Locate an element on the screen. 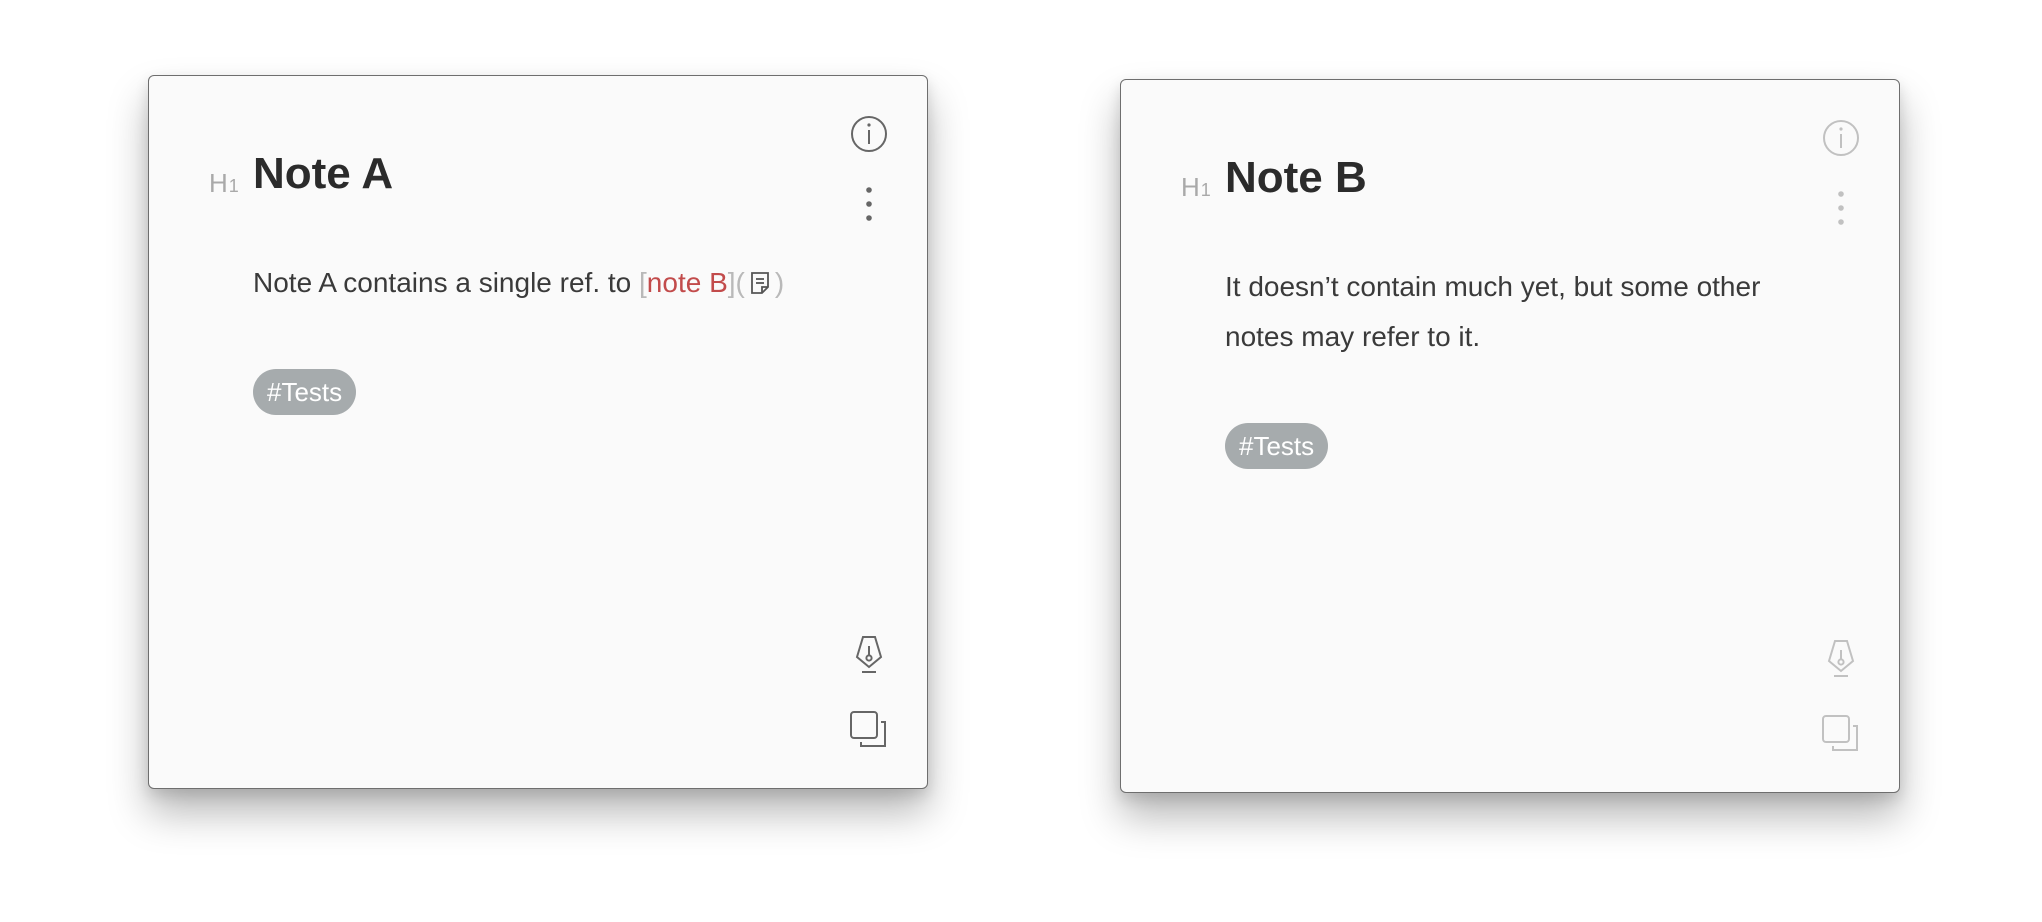  note-link: note B is located at coordinates (687, 282).